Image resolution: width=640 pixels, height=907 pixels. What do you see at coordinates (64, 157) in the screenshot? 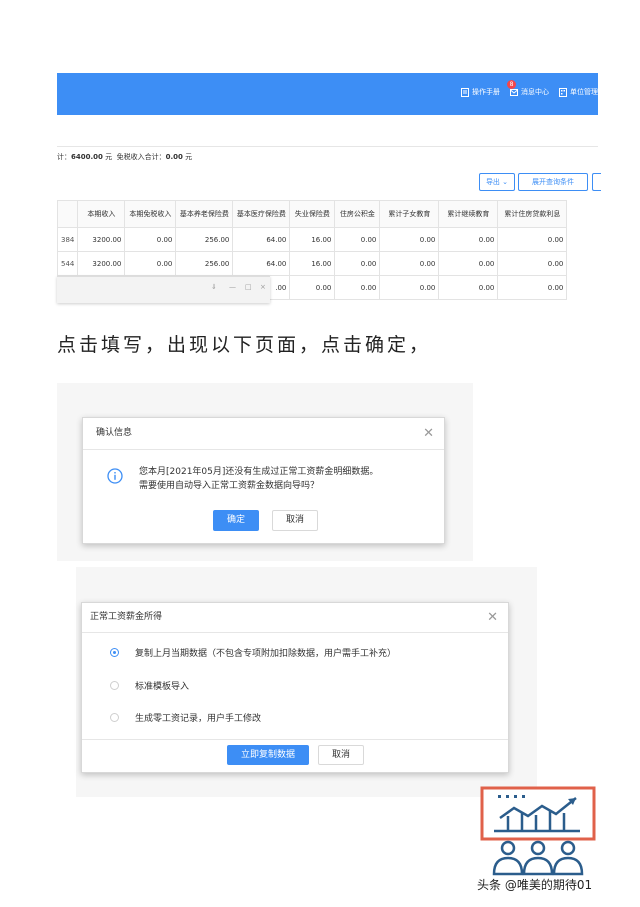
I see `total-prefix: 计：` at bounding box center [64, 157].